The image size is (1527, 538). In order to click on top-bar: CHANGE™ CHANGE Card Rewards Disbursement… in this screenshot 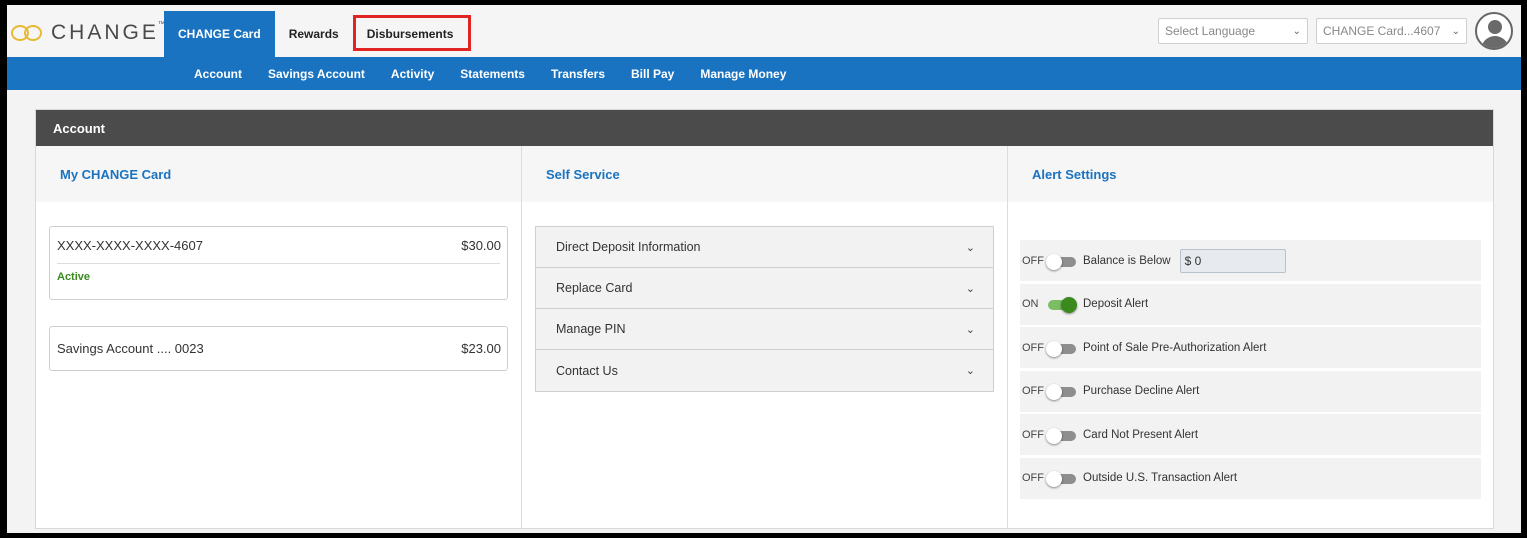, I will do `click(764, 31)`.